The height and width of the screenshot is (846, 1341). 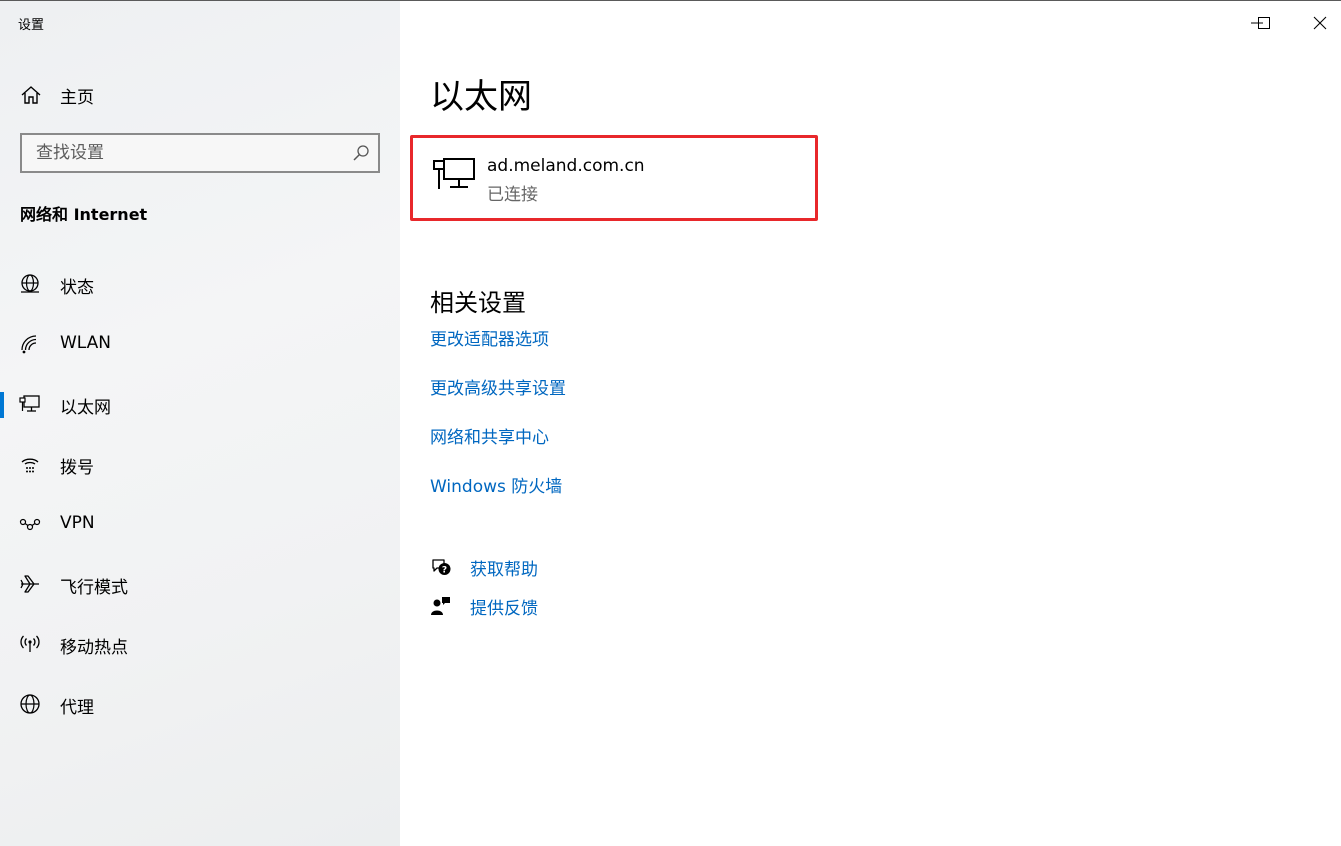 I want to click on sidebar-item-wlan: WLAN, so click(x=200, y=344).